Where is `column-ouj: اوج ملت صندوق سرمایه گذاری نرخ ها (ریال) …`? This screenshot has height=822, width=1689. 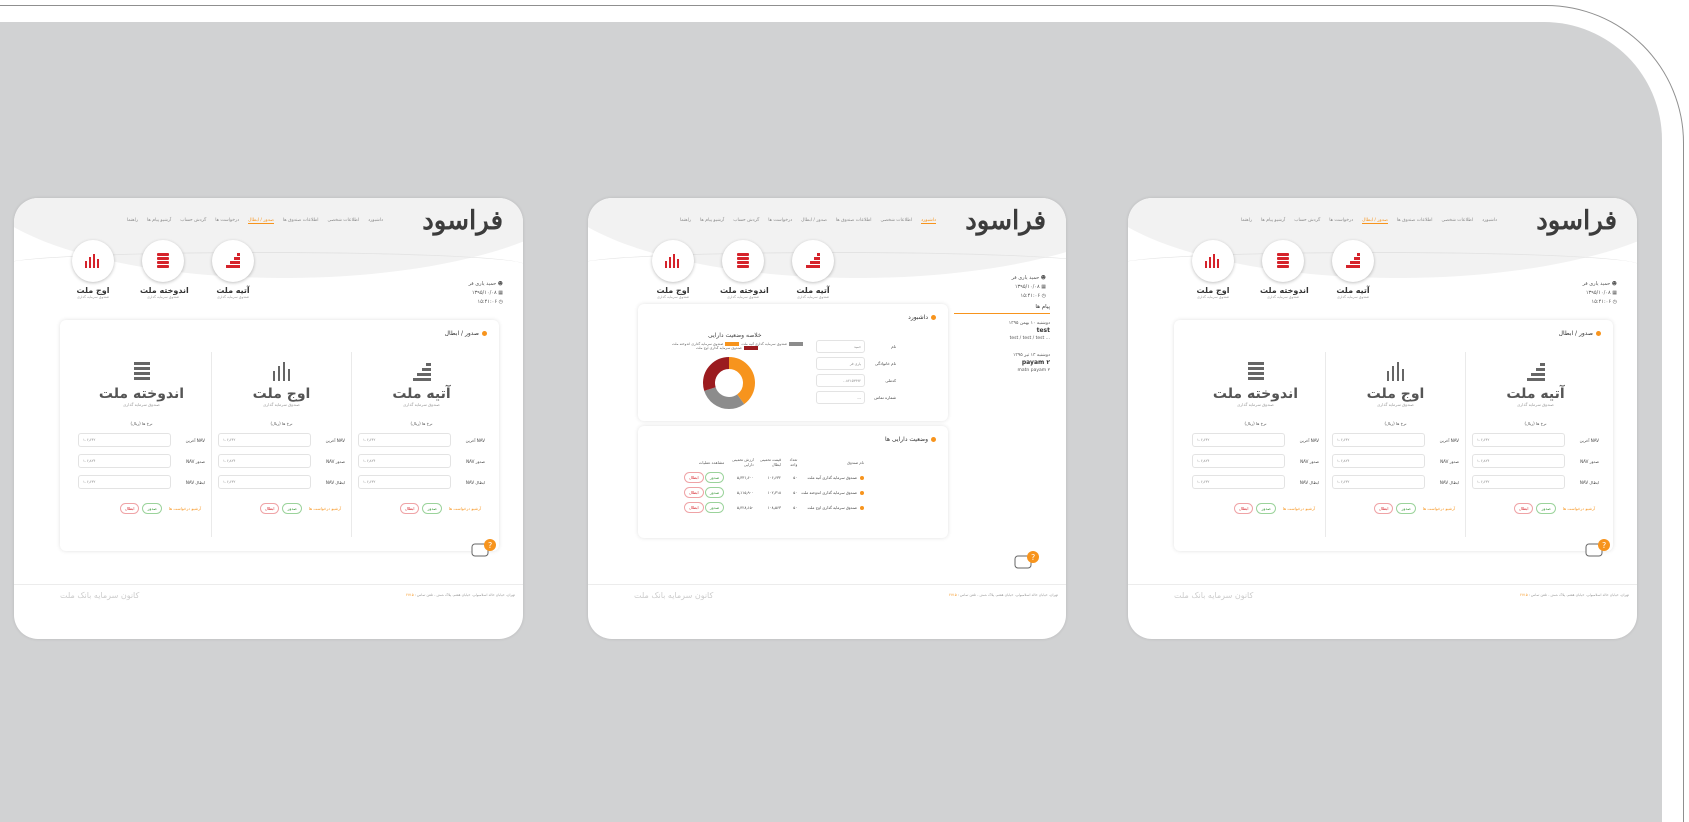
column-ouj: اوج ملت صندوق سرمایه گذاری نرخ ها (ریال) … is located at coordinates (1395, 444).